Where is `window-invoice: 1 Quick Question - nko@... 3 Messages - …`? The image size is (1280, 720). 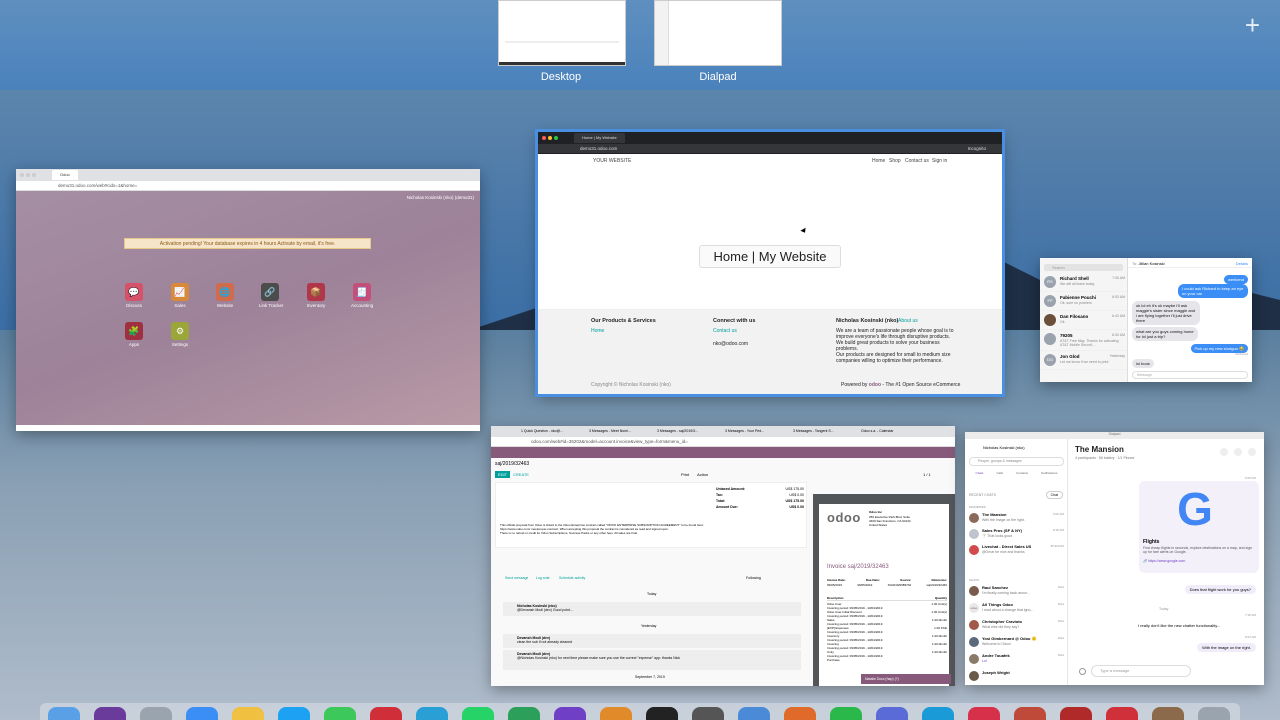 window-invoice: 1 Quick Question - nko@... 3 Messages - … is located at coordinates (723, 556).